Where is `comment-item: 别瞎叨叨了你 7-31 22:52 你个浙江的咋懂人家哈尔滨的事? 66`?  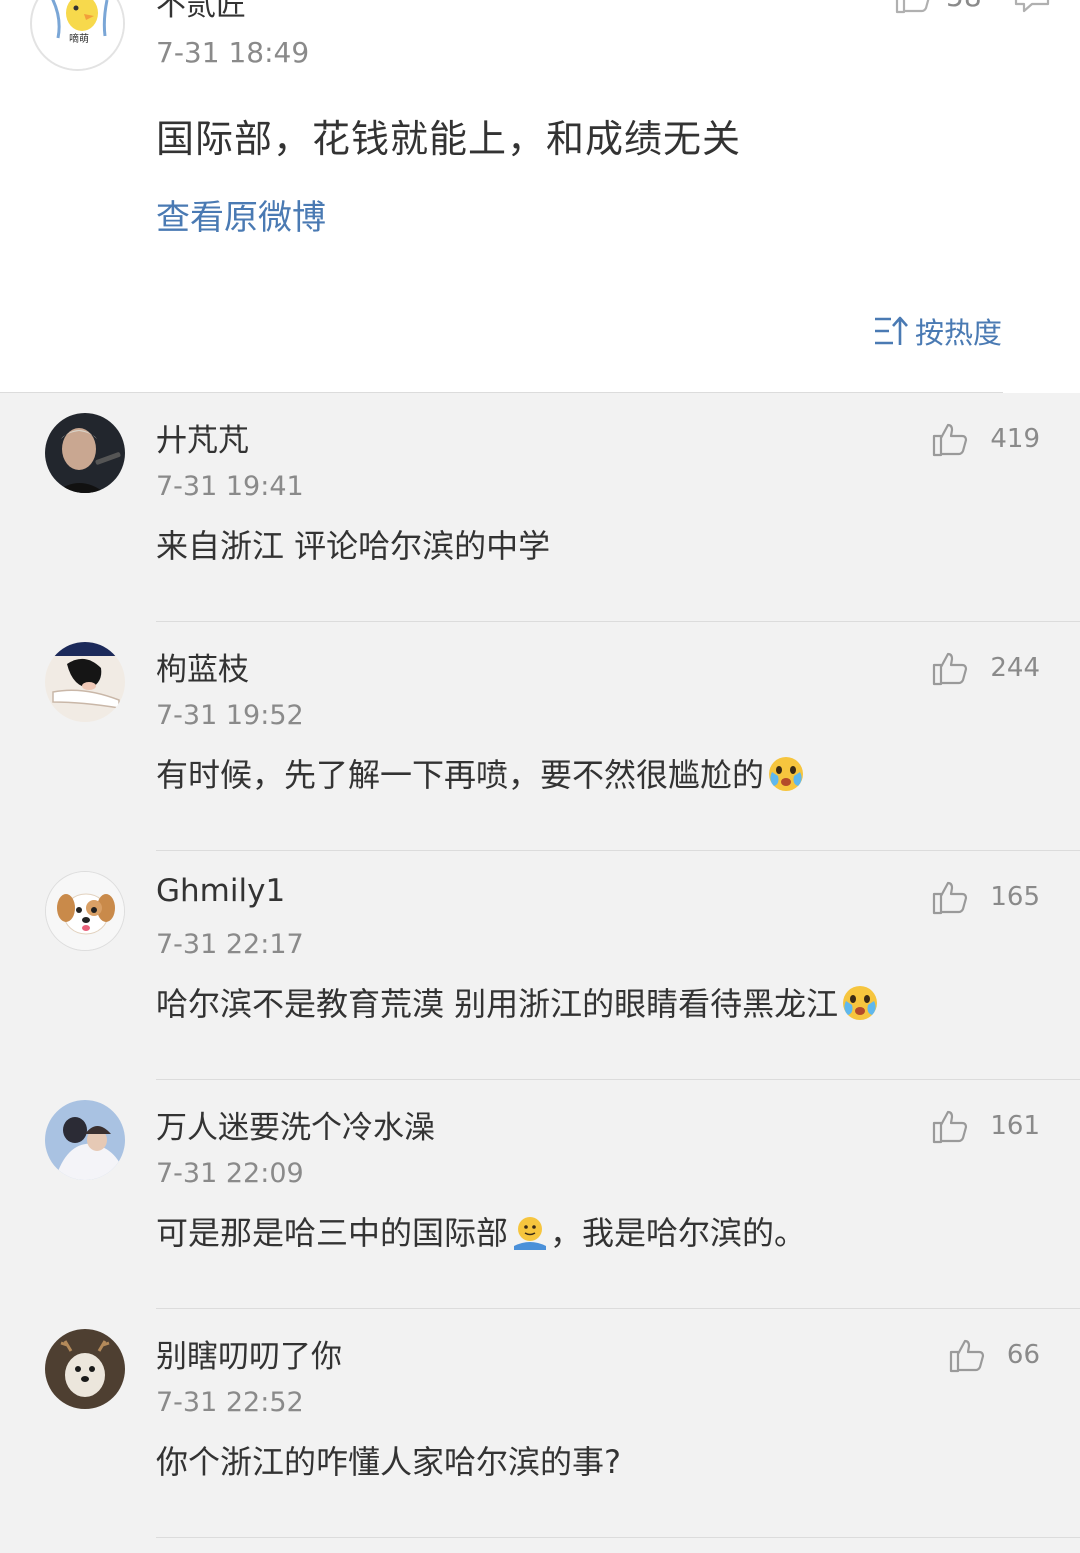 comment-item: 别瞎叨叨了你 7-31 22:52 你个浙江的咋懂人家哈尔滨的事? 66 is located at coordinates (540, 1423).